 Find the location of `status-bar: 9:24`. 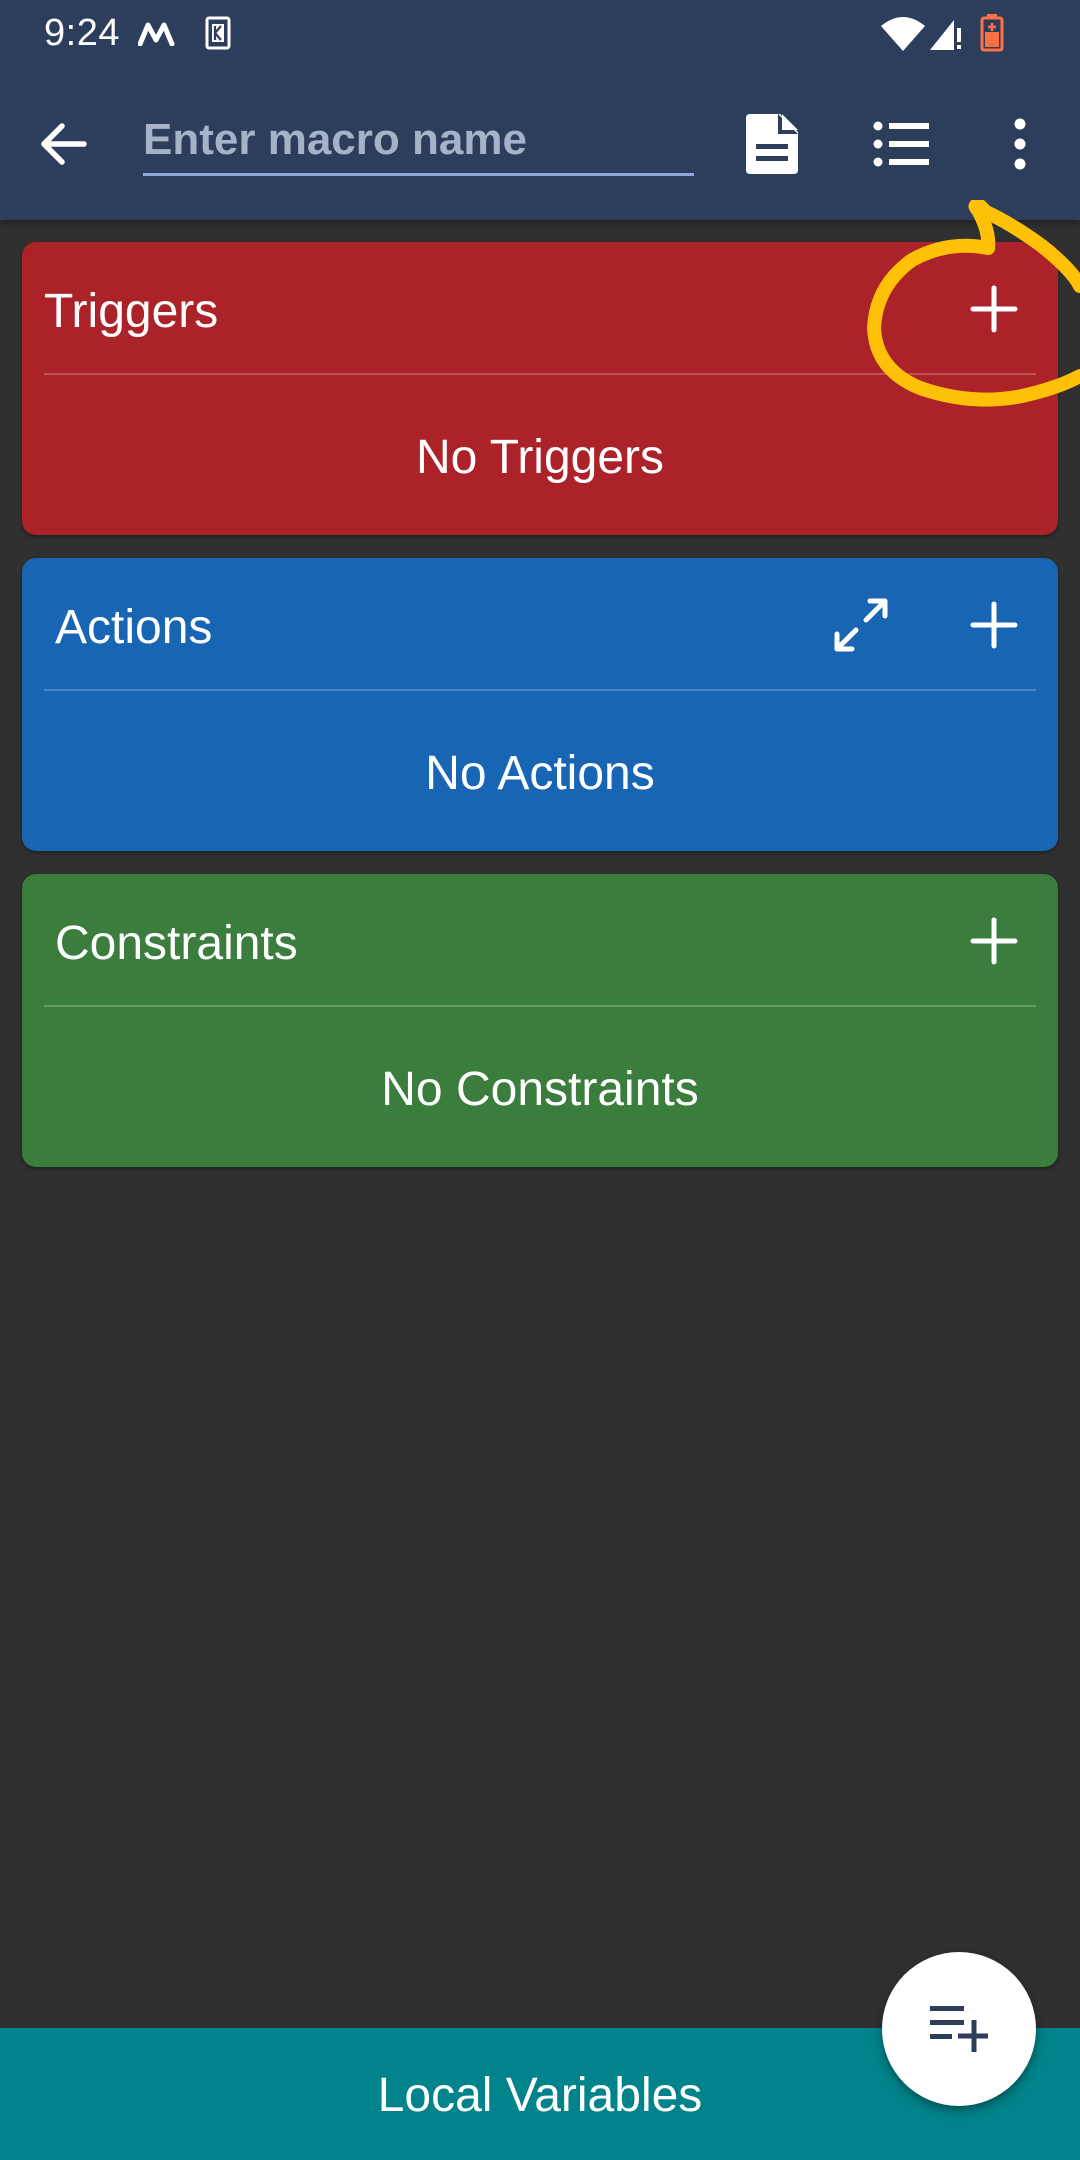

status-bar: 9:24 is located at coordinates (540, 33).